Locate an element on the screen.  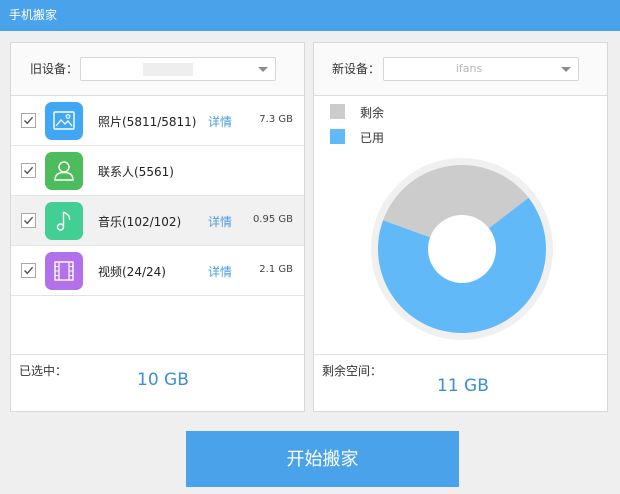
old-device-label: 旧设备： is located at coordinates (54, 69).